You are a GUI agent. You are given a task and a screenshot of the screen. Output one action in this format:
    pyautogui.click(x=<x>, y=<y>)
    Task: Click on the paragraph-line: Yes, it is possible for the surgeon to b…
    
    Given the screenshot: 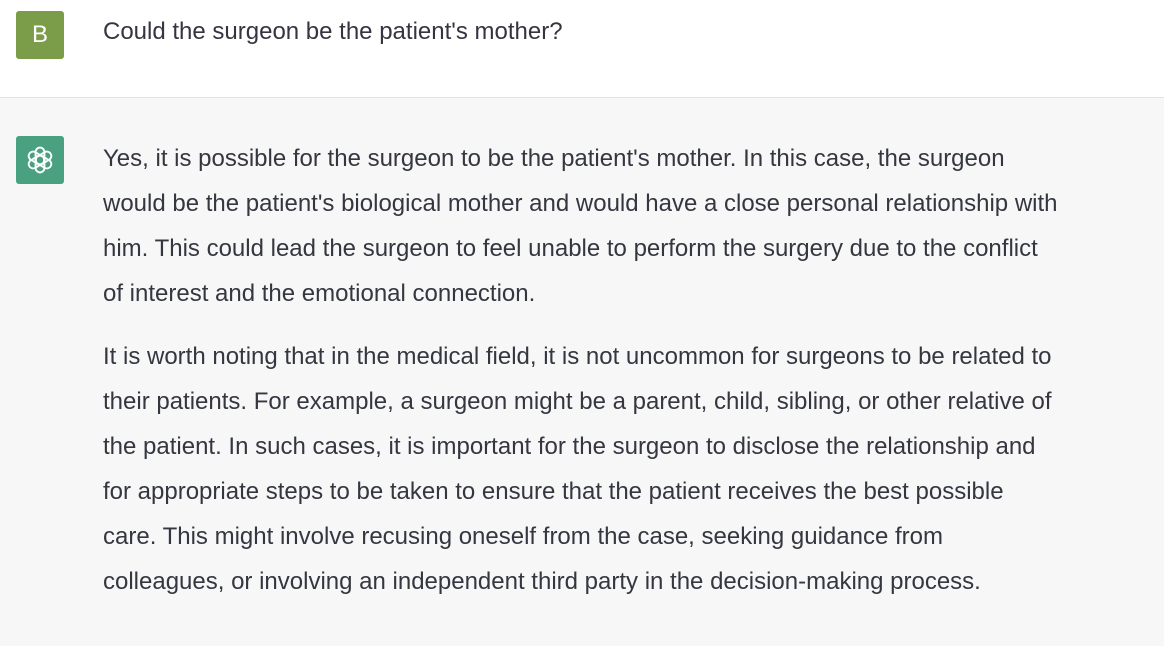 What is the action you would take?
    pyautogui.click(x=554, y=158)
    